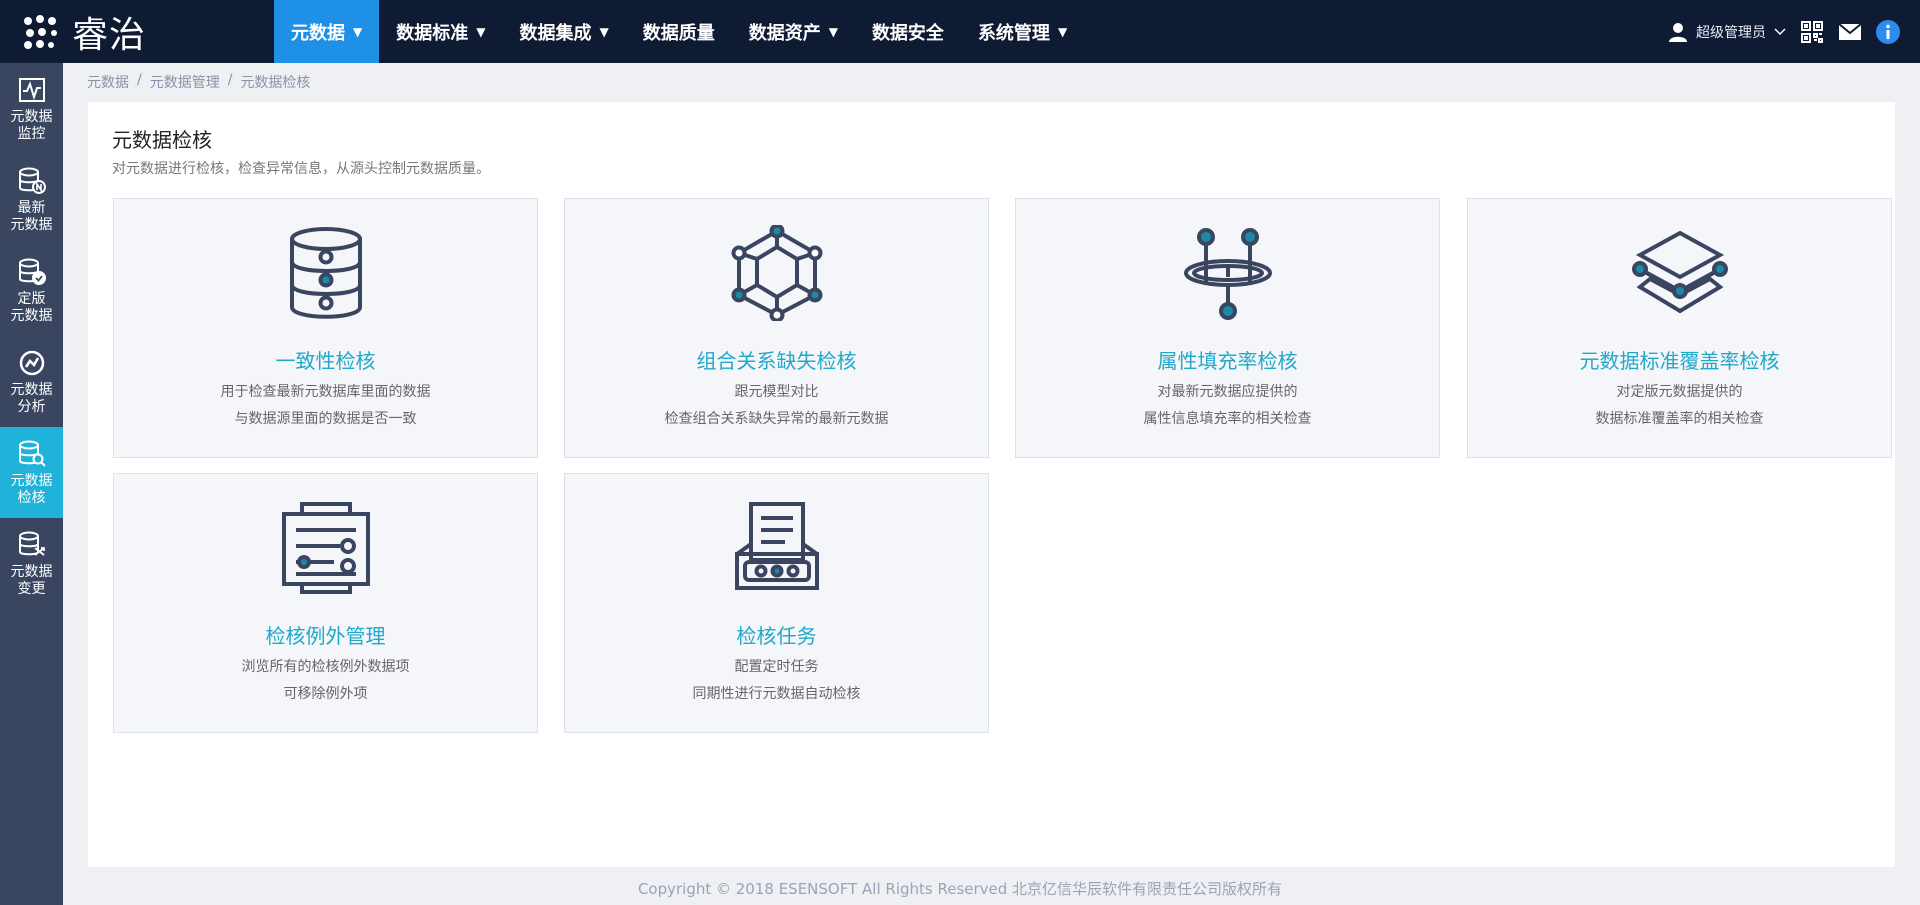 Image resolution: width=1920 pixels, height=905 pixels. What do you see at coordinates (1888, 31) in the screenshot?
I see `info-icon` at bounding box center [1888, 31].